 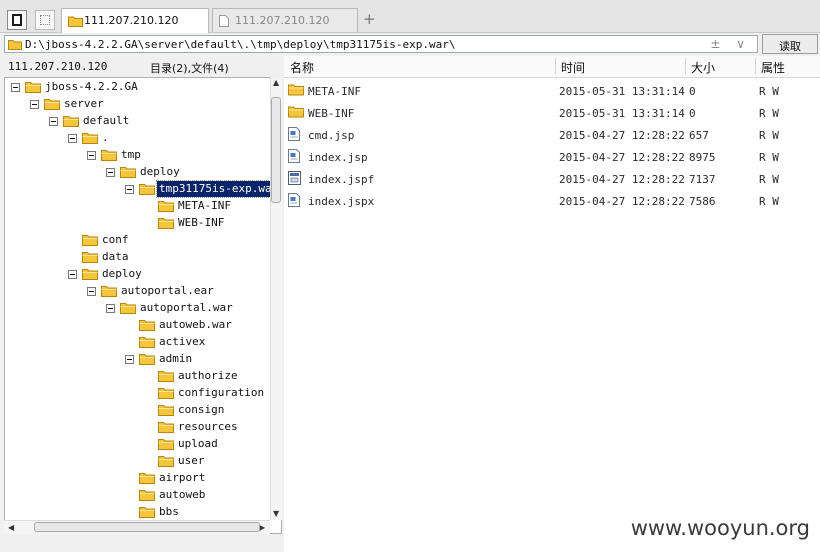 I want to click on panel-icon, so click(x=17, y=20).